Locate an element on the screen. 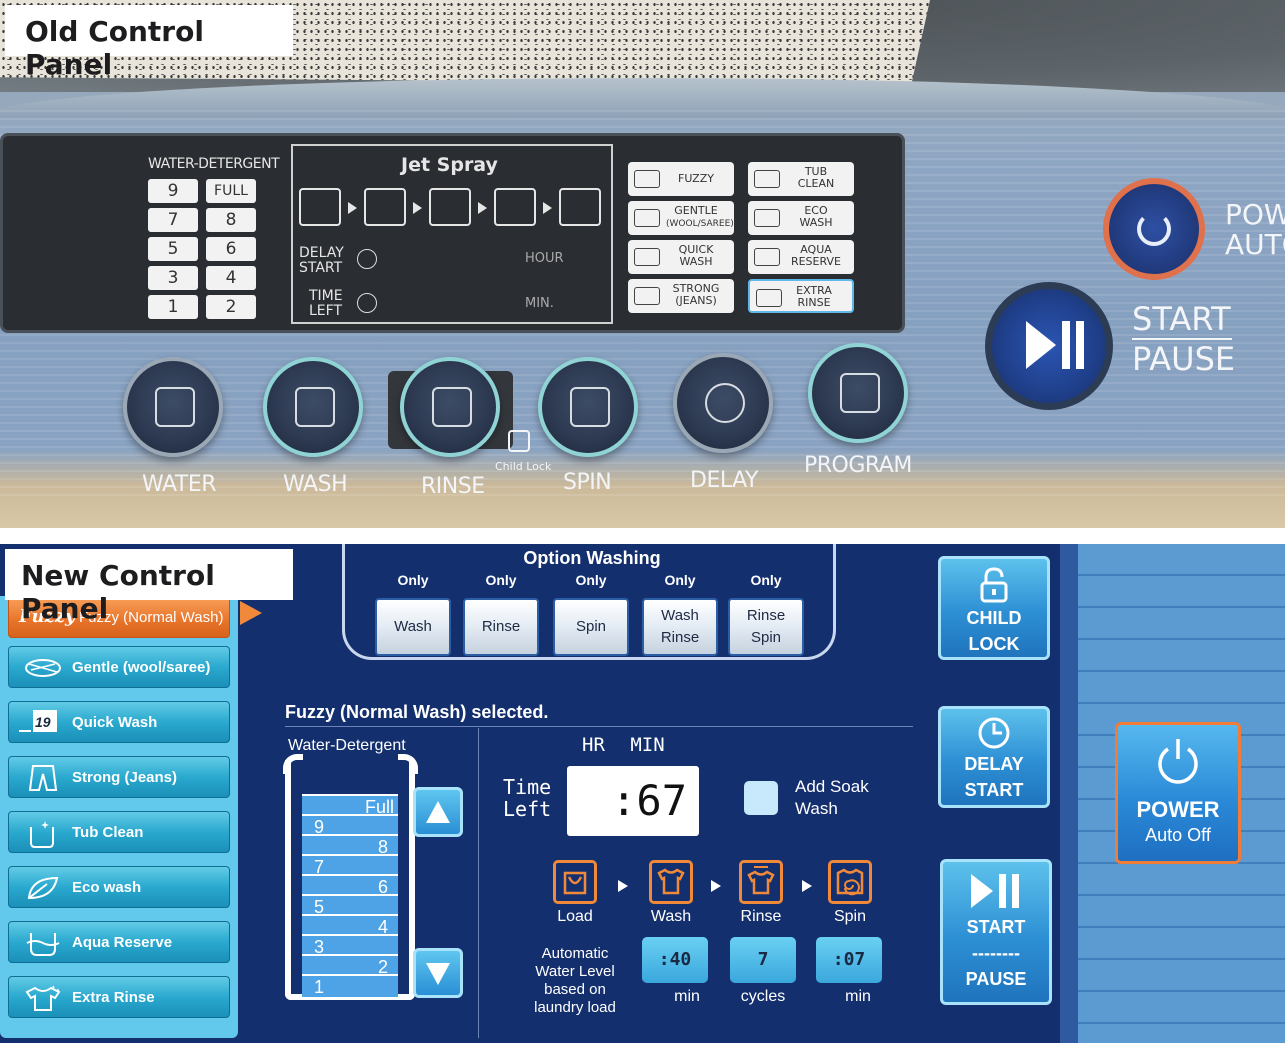 The image size is (1285, 1043). program-strong-button: Strong (Jeans) is located at coordinates (119, 777).